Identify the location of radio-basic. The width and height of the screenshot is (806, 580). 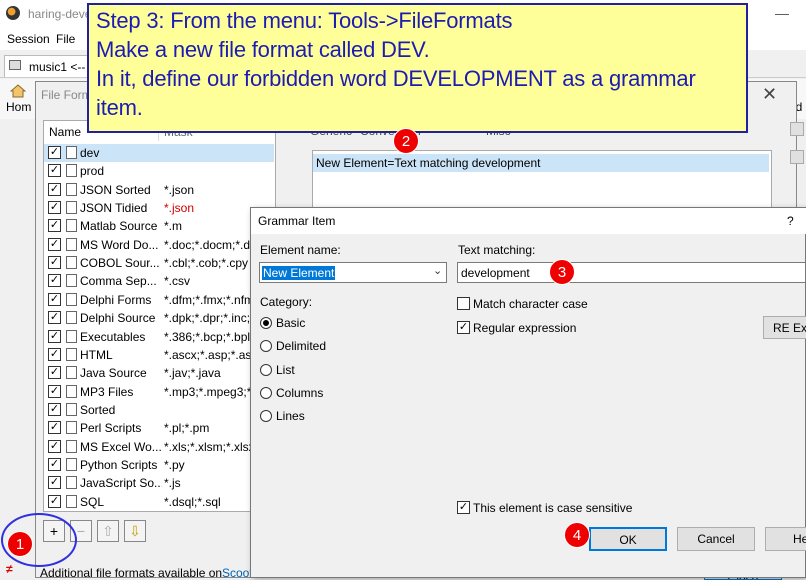
(266, 323).